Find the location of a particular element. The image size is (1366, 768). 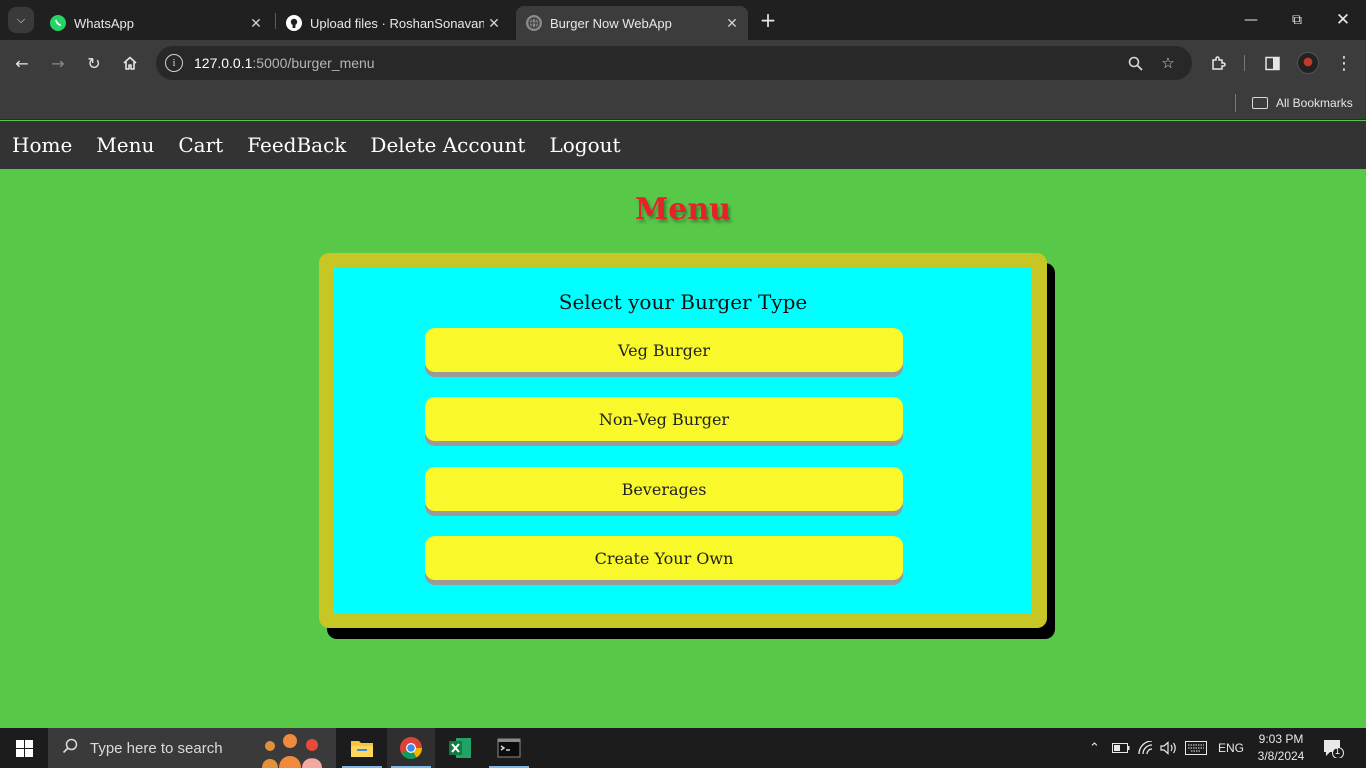

browser-menu-button: ⋮ is located at coordinates (1344, 63).